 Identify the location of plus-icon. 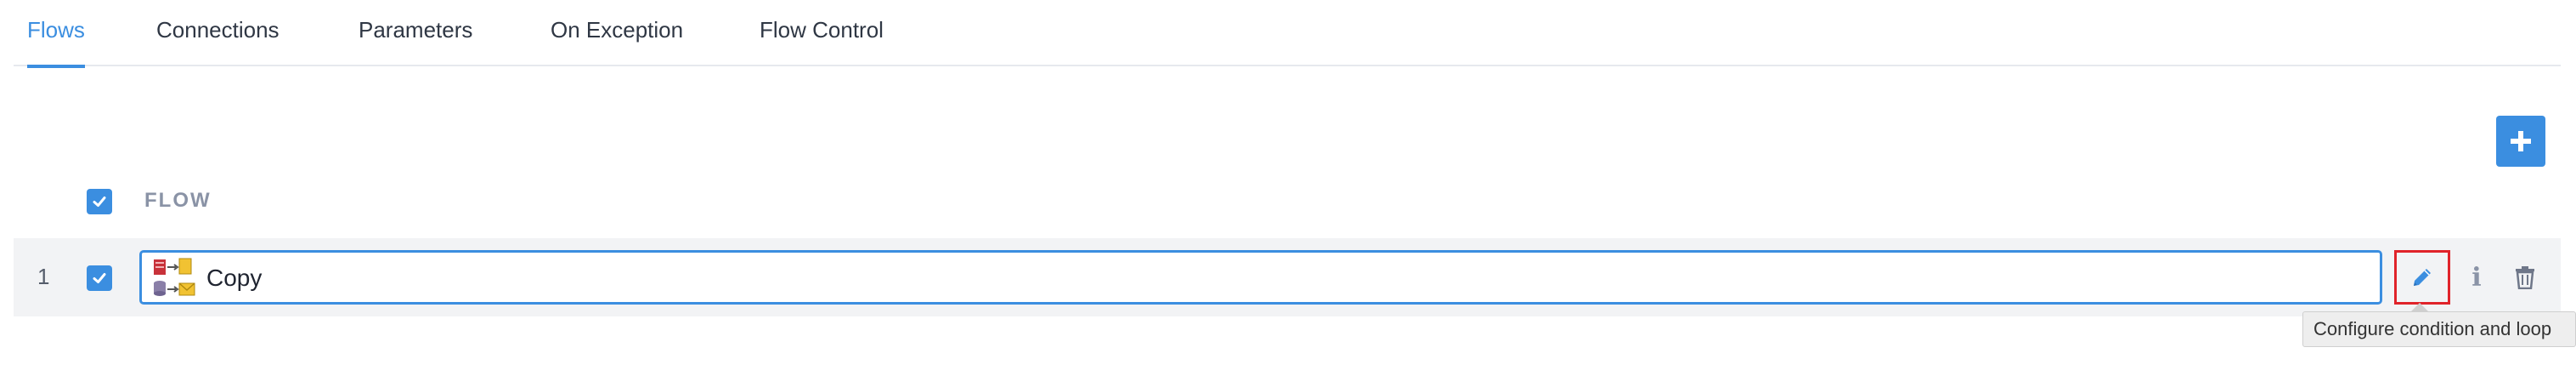
(2521, 141).